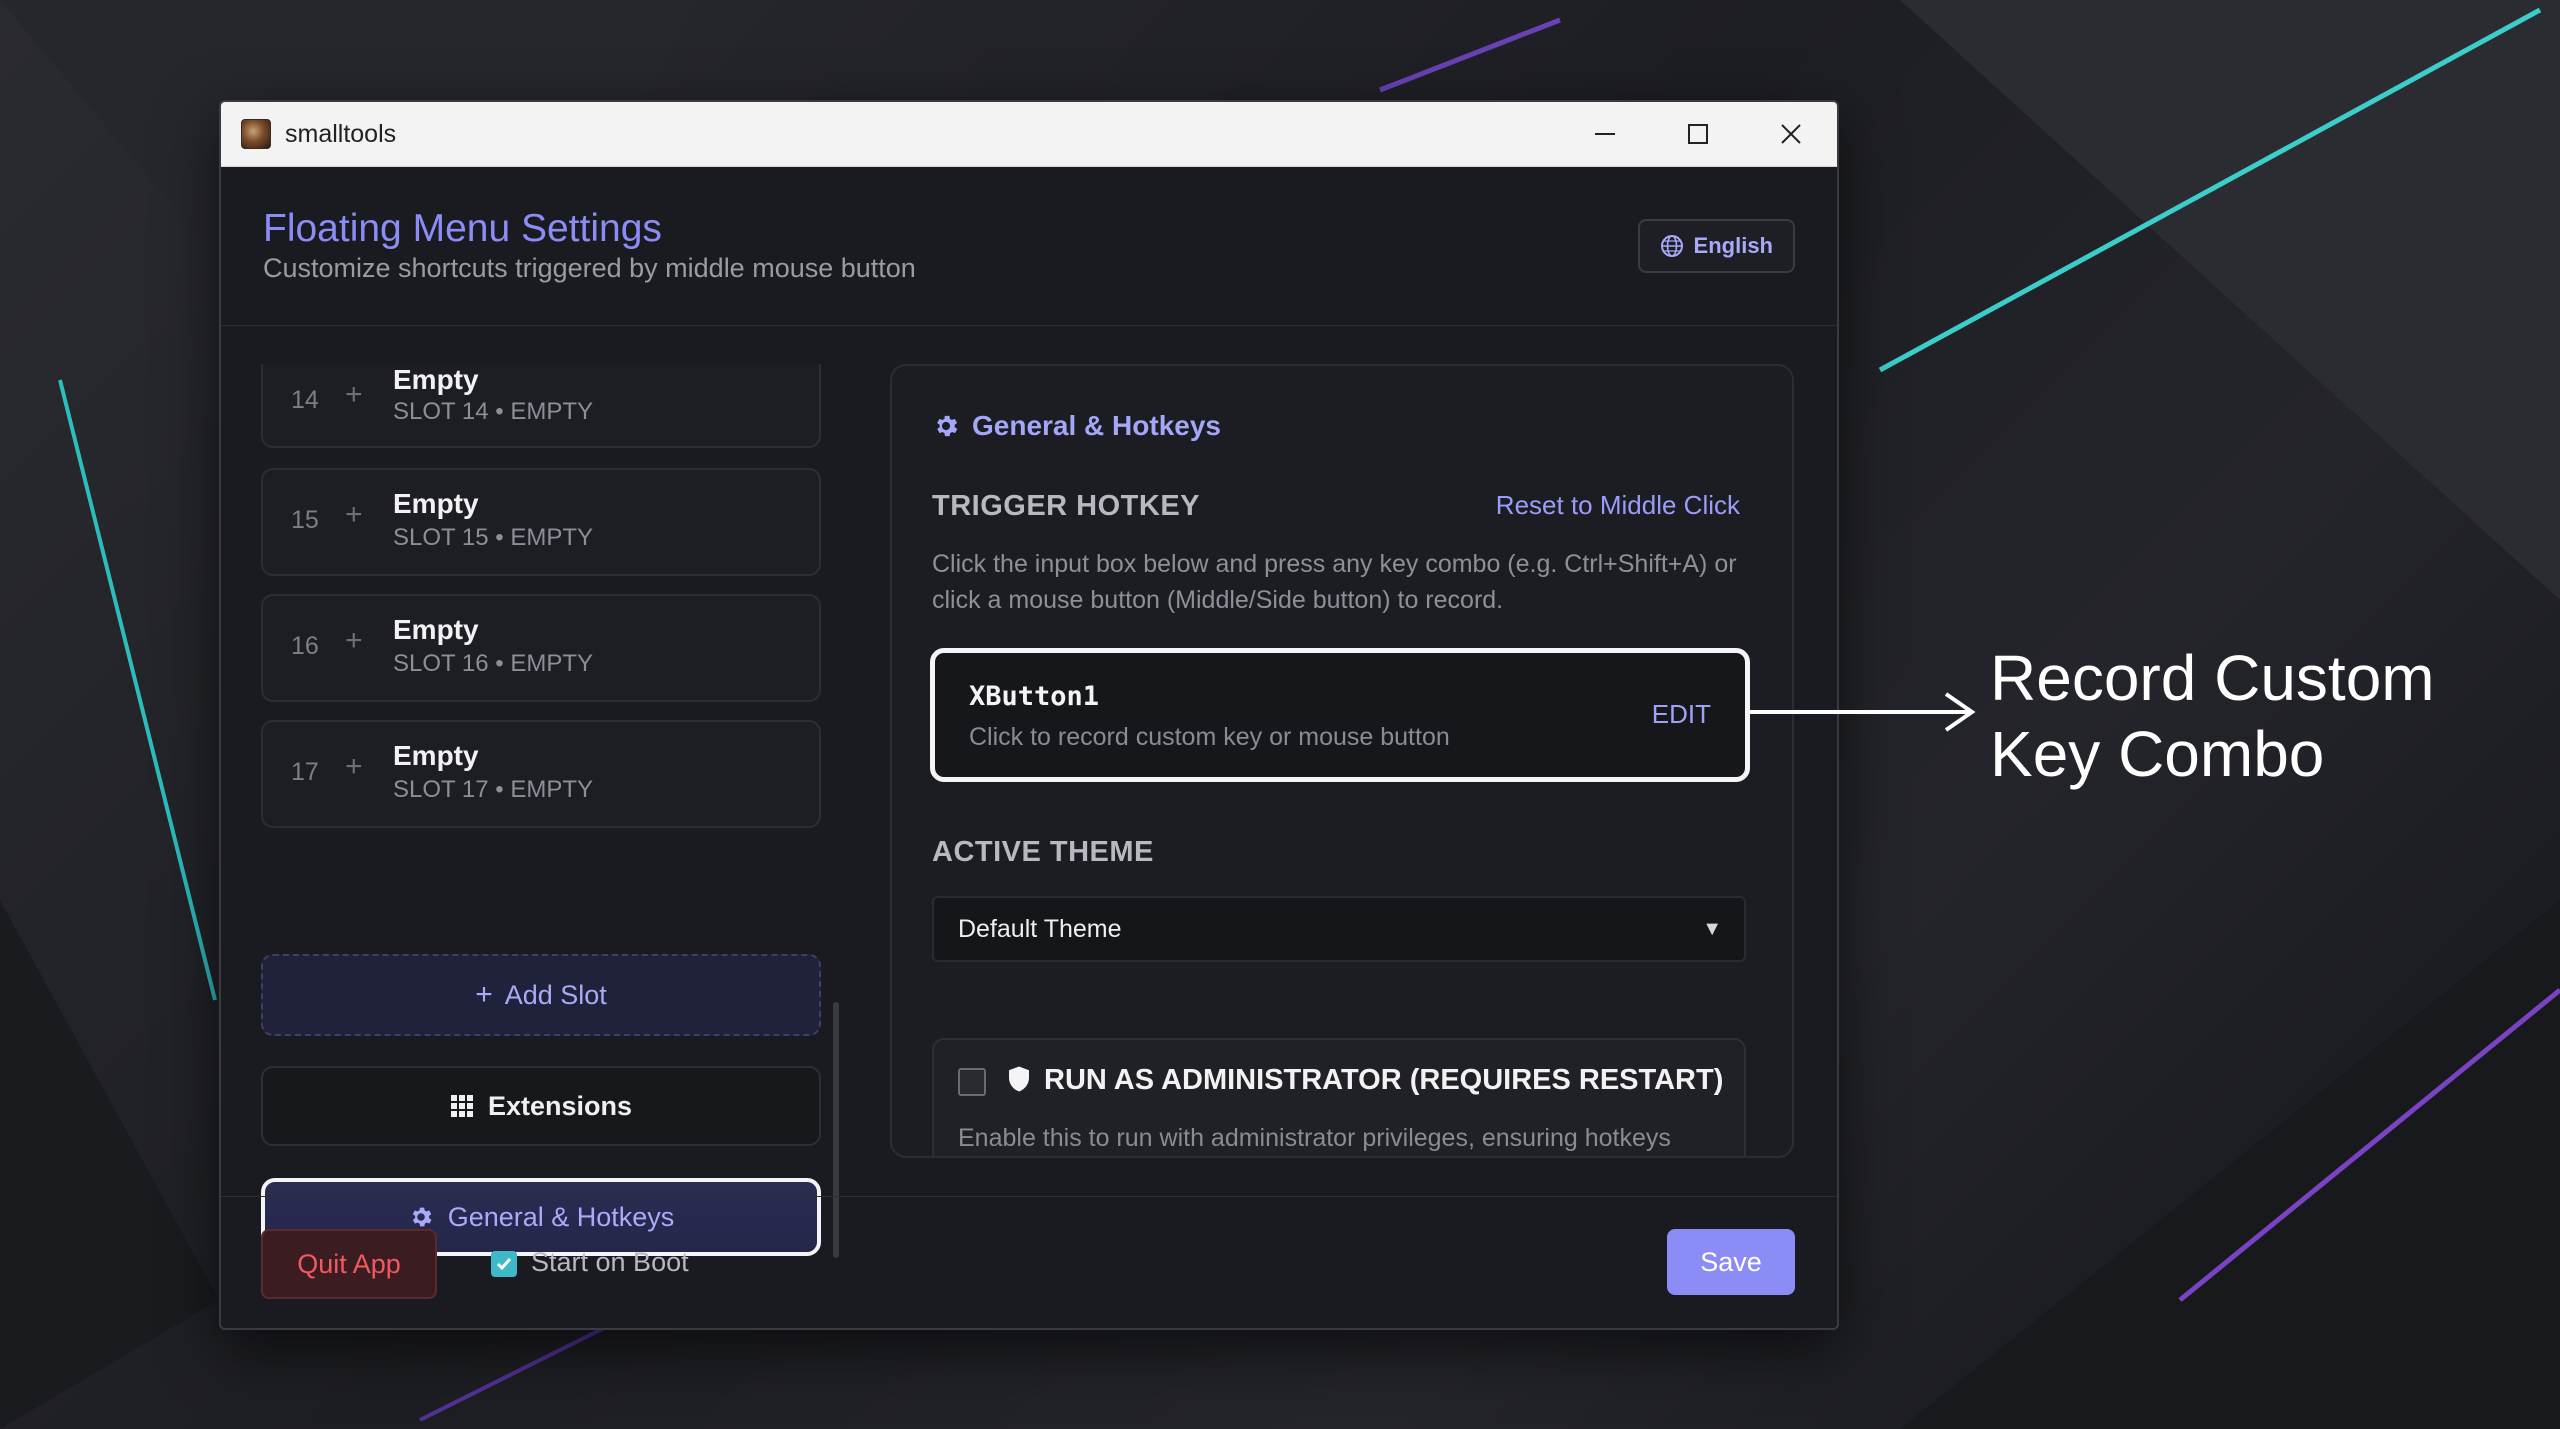 The height and width of the screenshot is (1429, 2560). What do you see at coordinates (1040, 928) in the screenshot?
I see `theme-value: Default Theme` at bounding box center [1040, 928].